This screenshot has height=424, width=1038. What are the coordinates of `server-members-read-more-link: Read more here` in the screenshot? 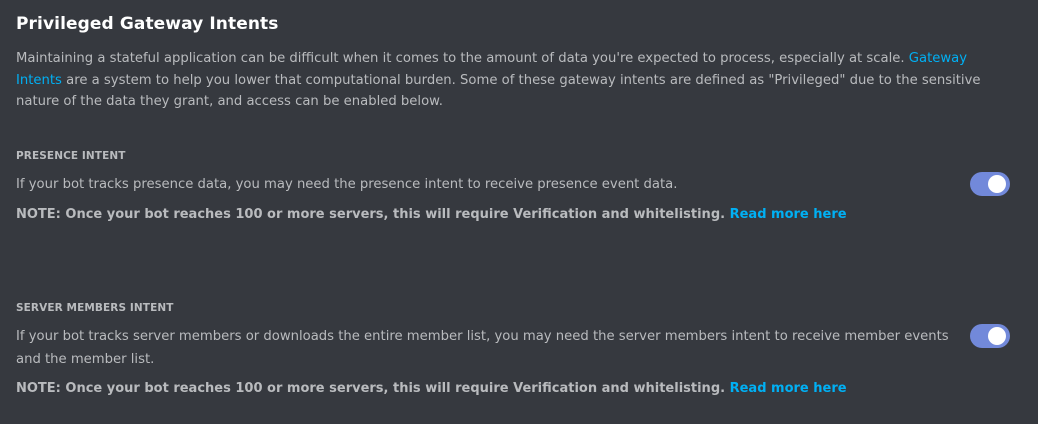 It's located at (788, 388).